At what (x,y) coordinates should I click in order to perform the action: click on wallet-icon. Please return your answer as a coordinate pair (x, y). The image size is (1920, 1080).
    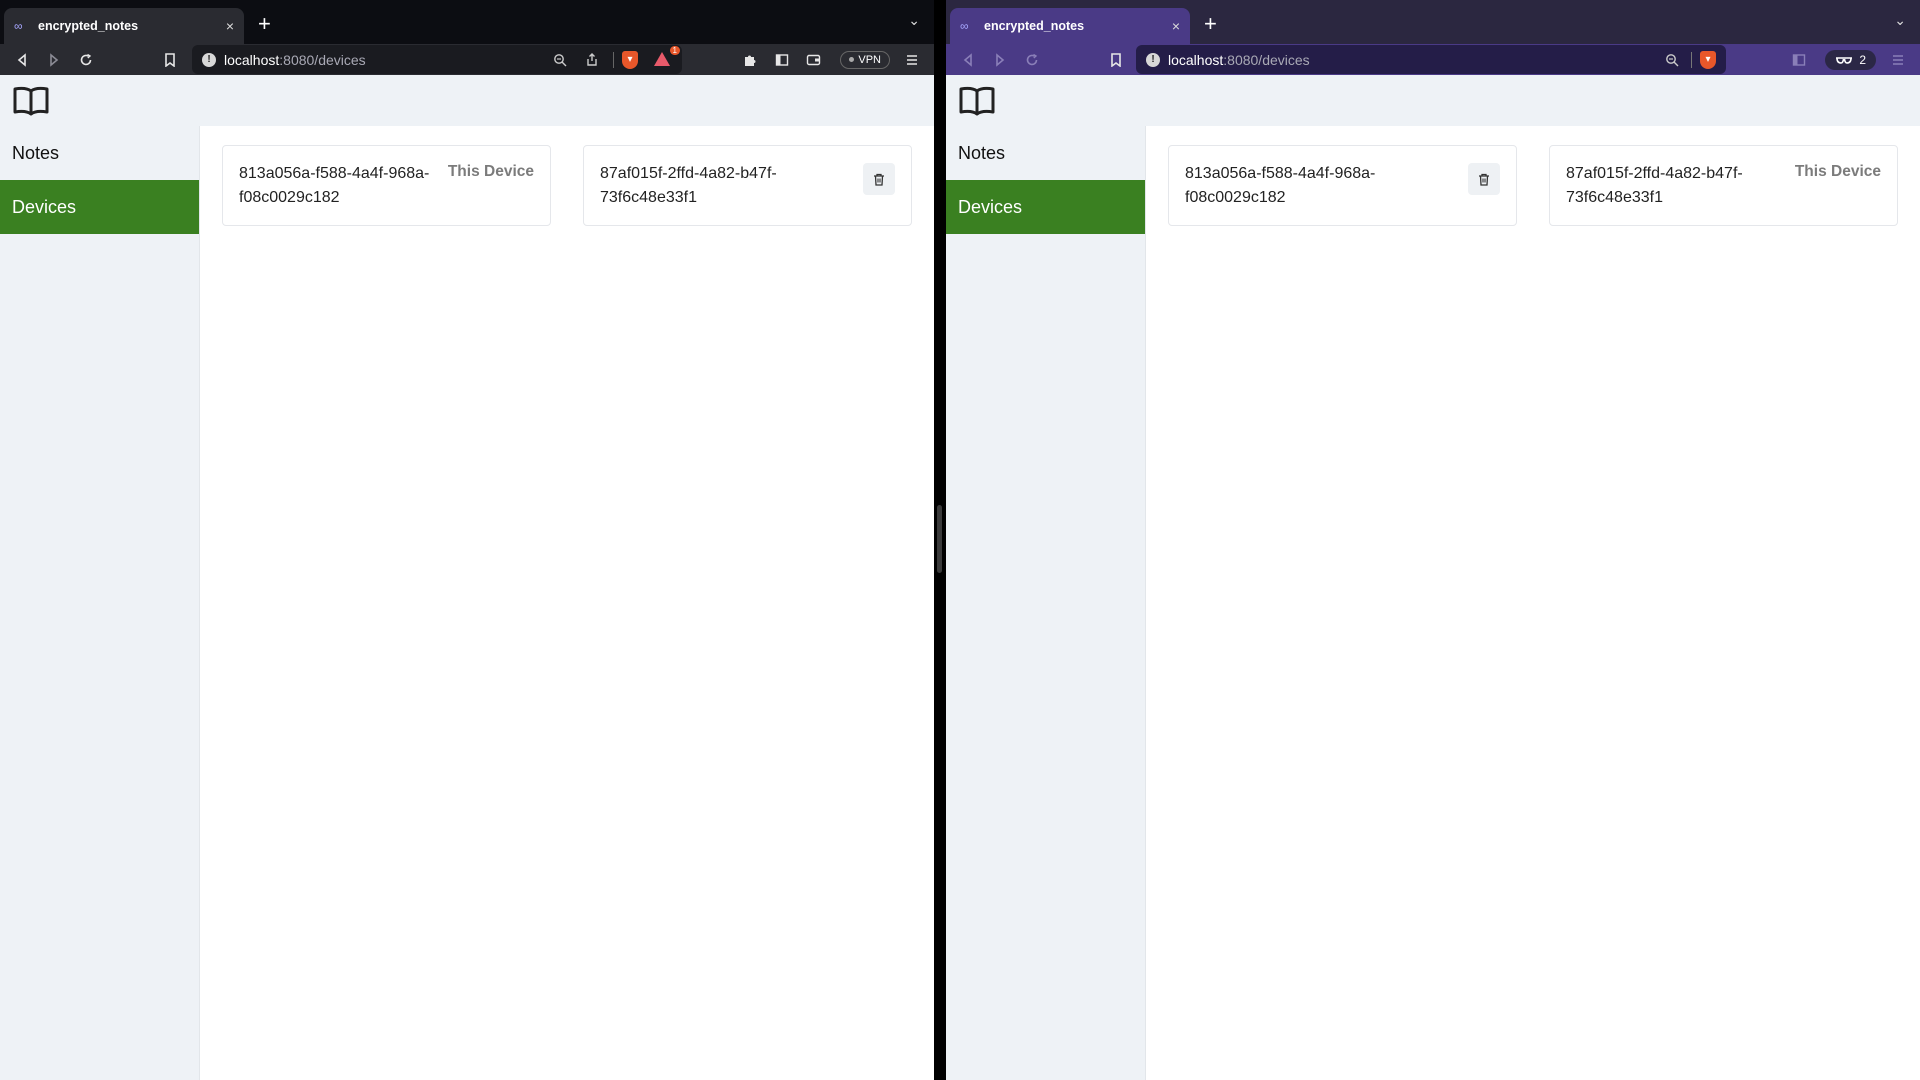
    Looking at the image, I should click on (814, 59).